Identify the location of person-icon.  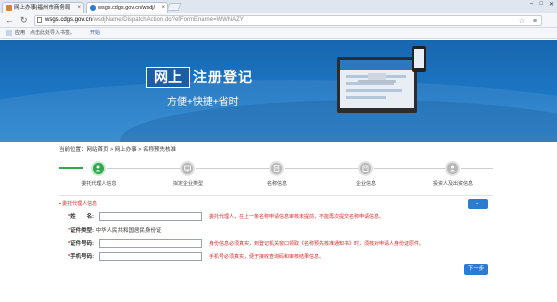
(452, 168).